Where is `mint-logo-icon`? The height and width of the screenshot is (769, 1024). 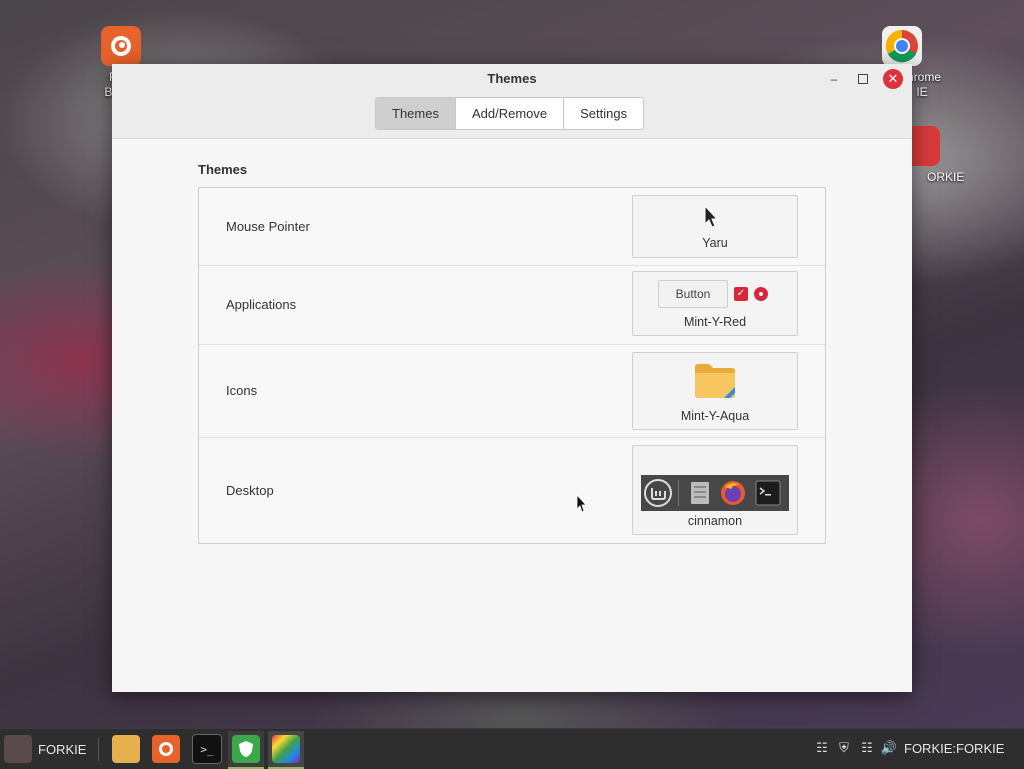 mint-logo-icon is located at coordinates (658, 493).